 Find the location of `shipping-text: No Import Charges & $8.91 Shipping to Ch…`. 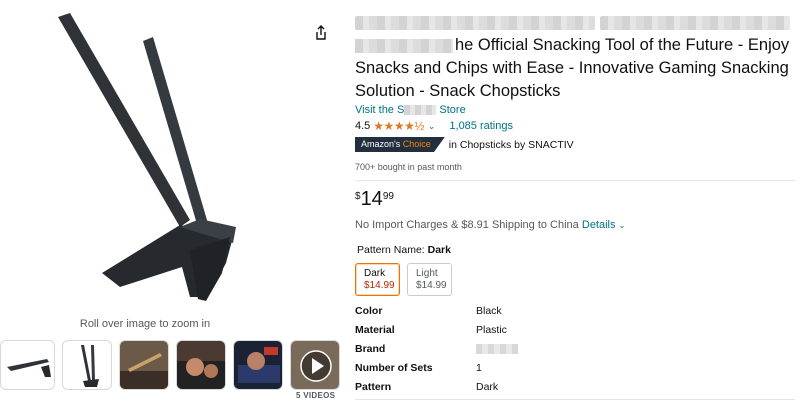

shipping-text: No Import Charges & $8.91 Shipping to Ch… is located at coordinates (467, 225).